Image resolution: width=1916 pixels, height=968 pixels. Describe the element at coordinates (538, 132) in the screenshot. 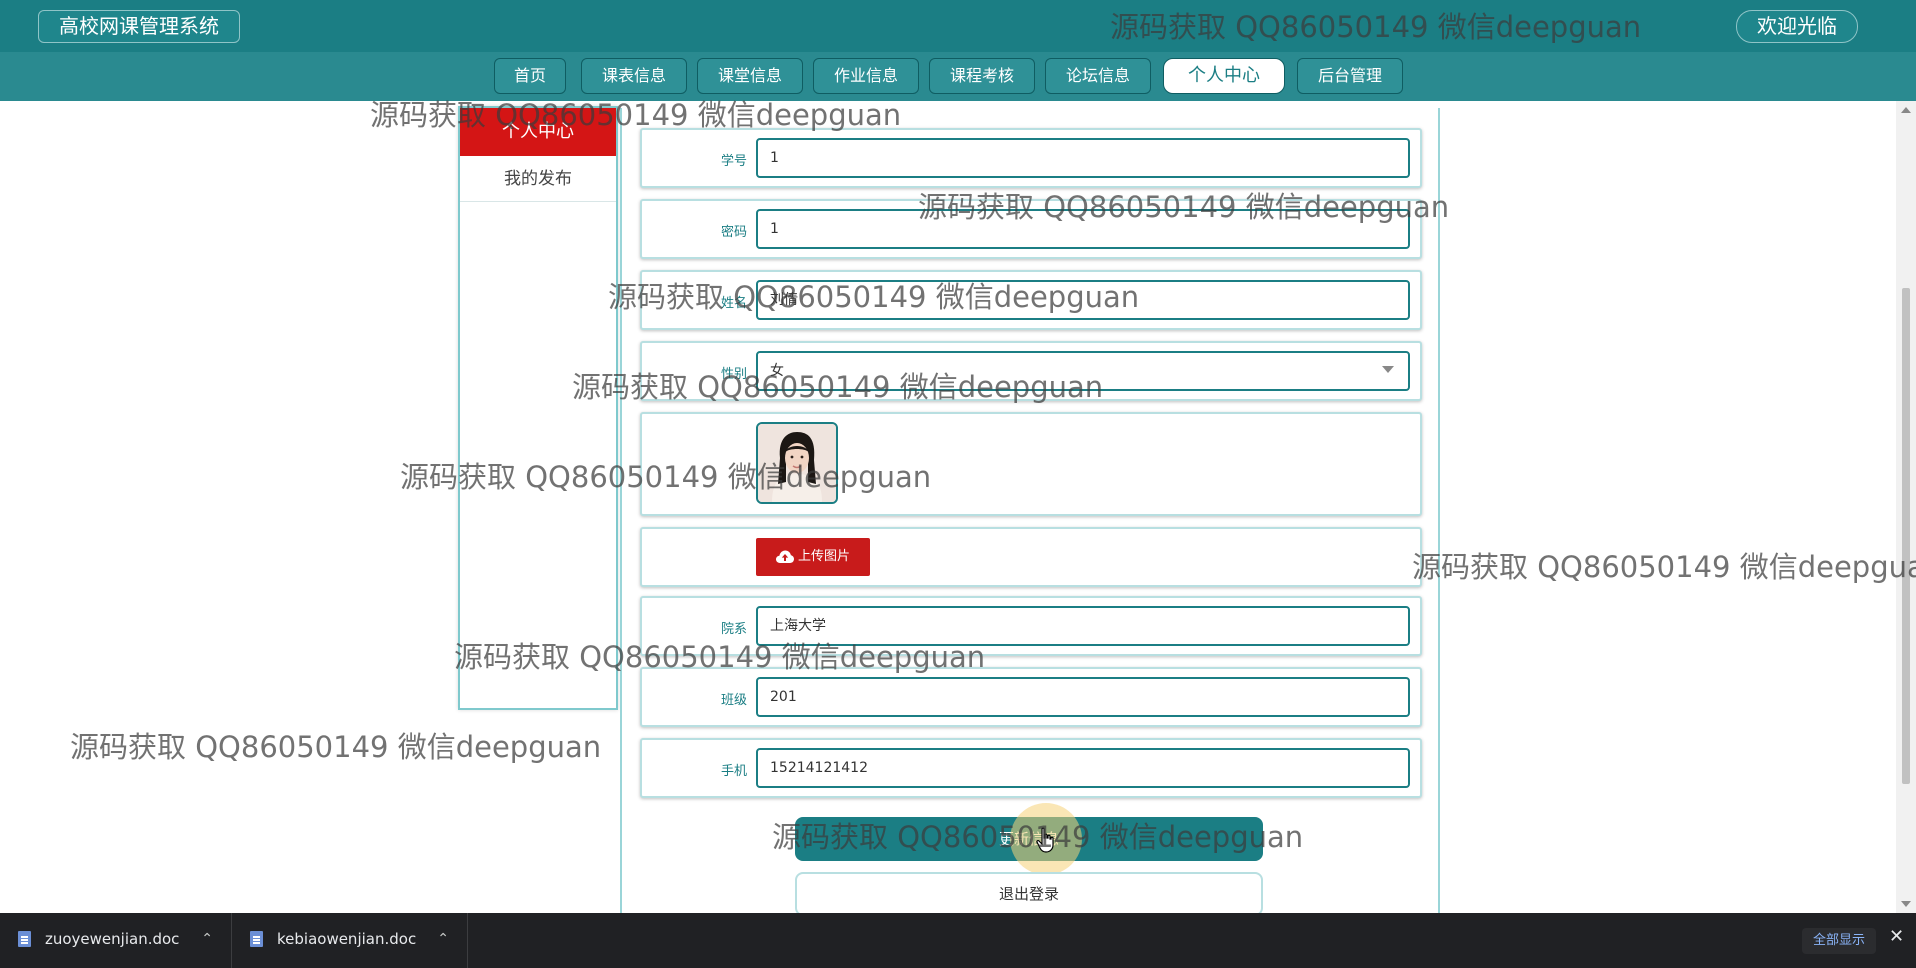

I see `sidebar-header: 个人中心` at that location.